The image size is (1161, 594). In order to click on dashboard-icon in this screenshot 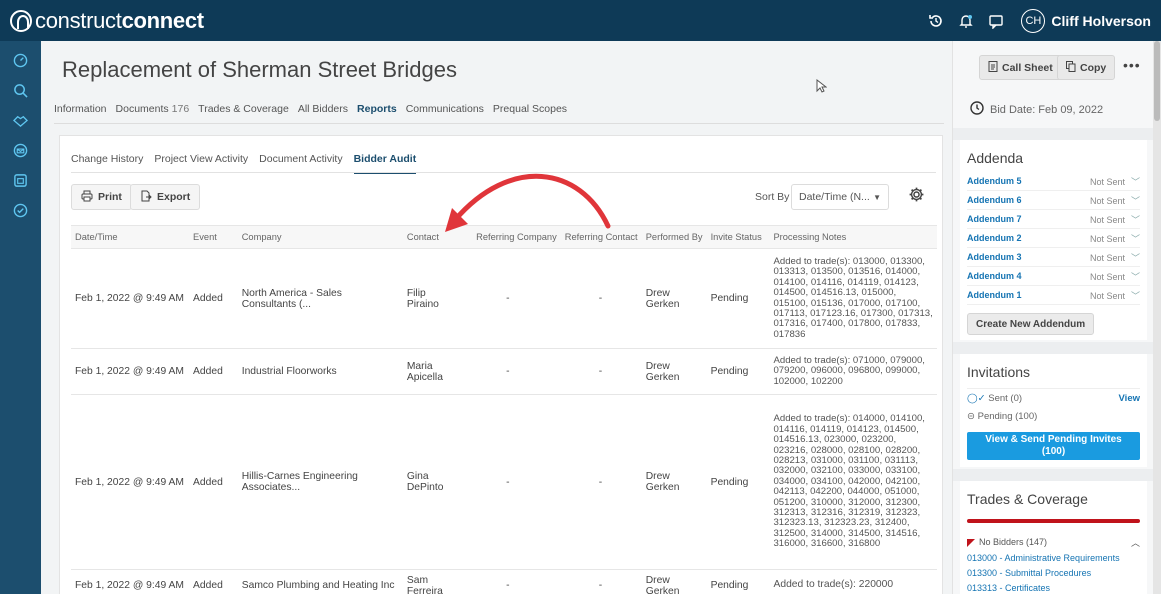, I will do `click(20, 60)`.